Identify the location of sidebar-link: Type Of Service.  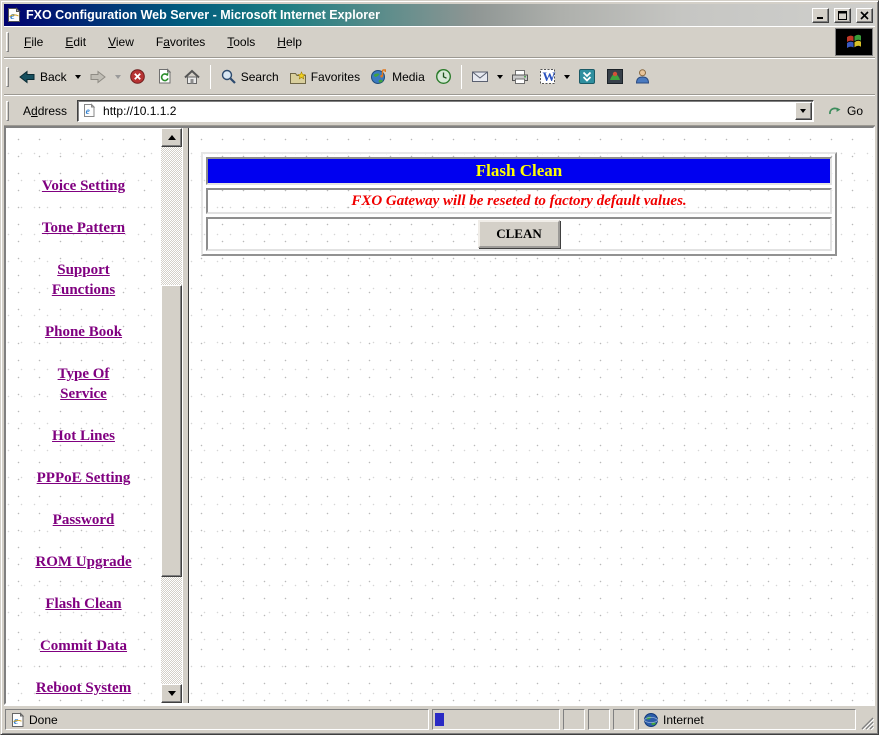
(84, 384).